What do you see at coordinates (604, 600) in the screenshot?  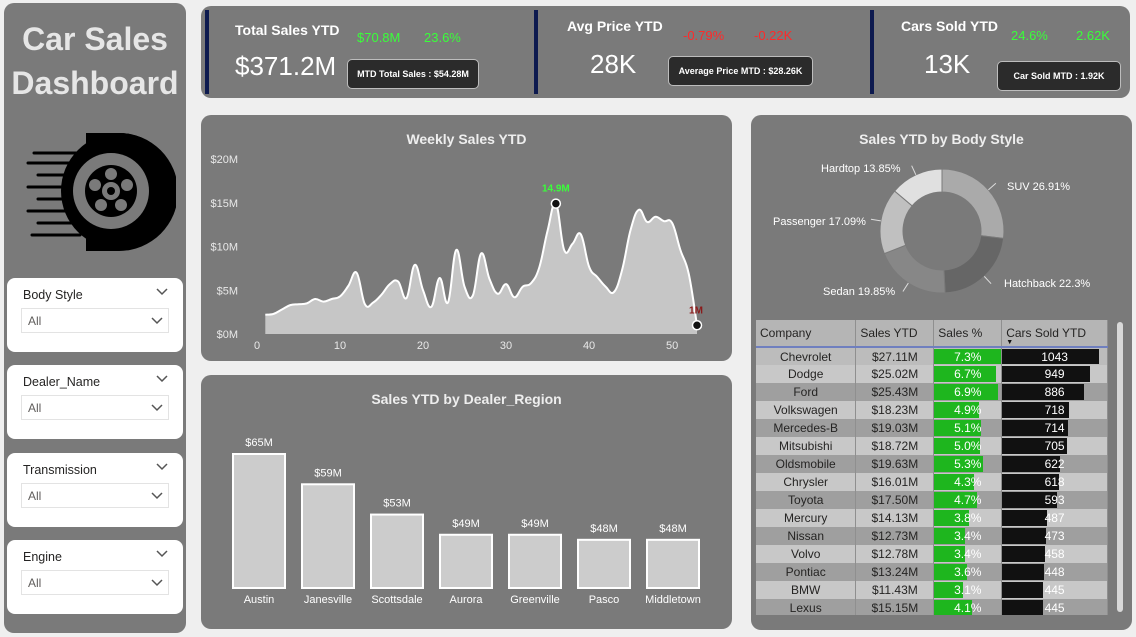 I see `category-label: Pasco` at bounding box center [604, 600].